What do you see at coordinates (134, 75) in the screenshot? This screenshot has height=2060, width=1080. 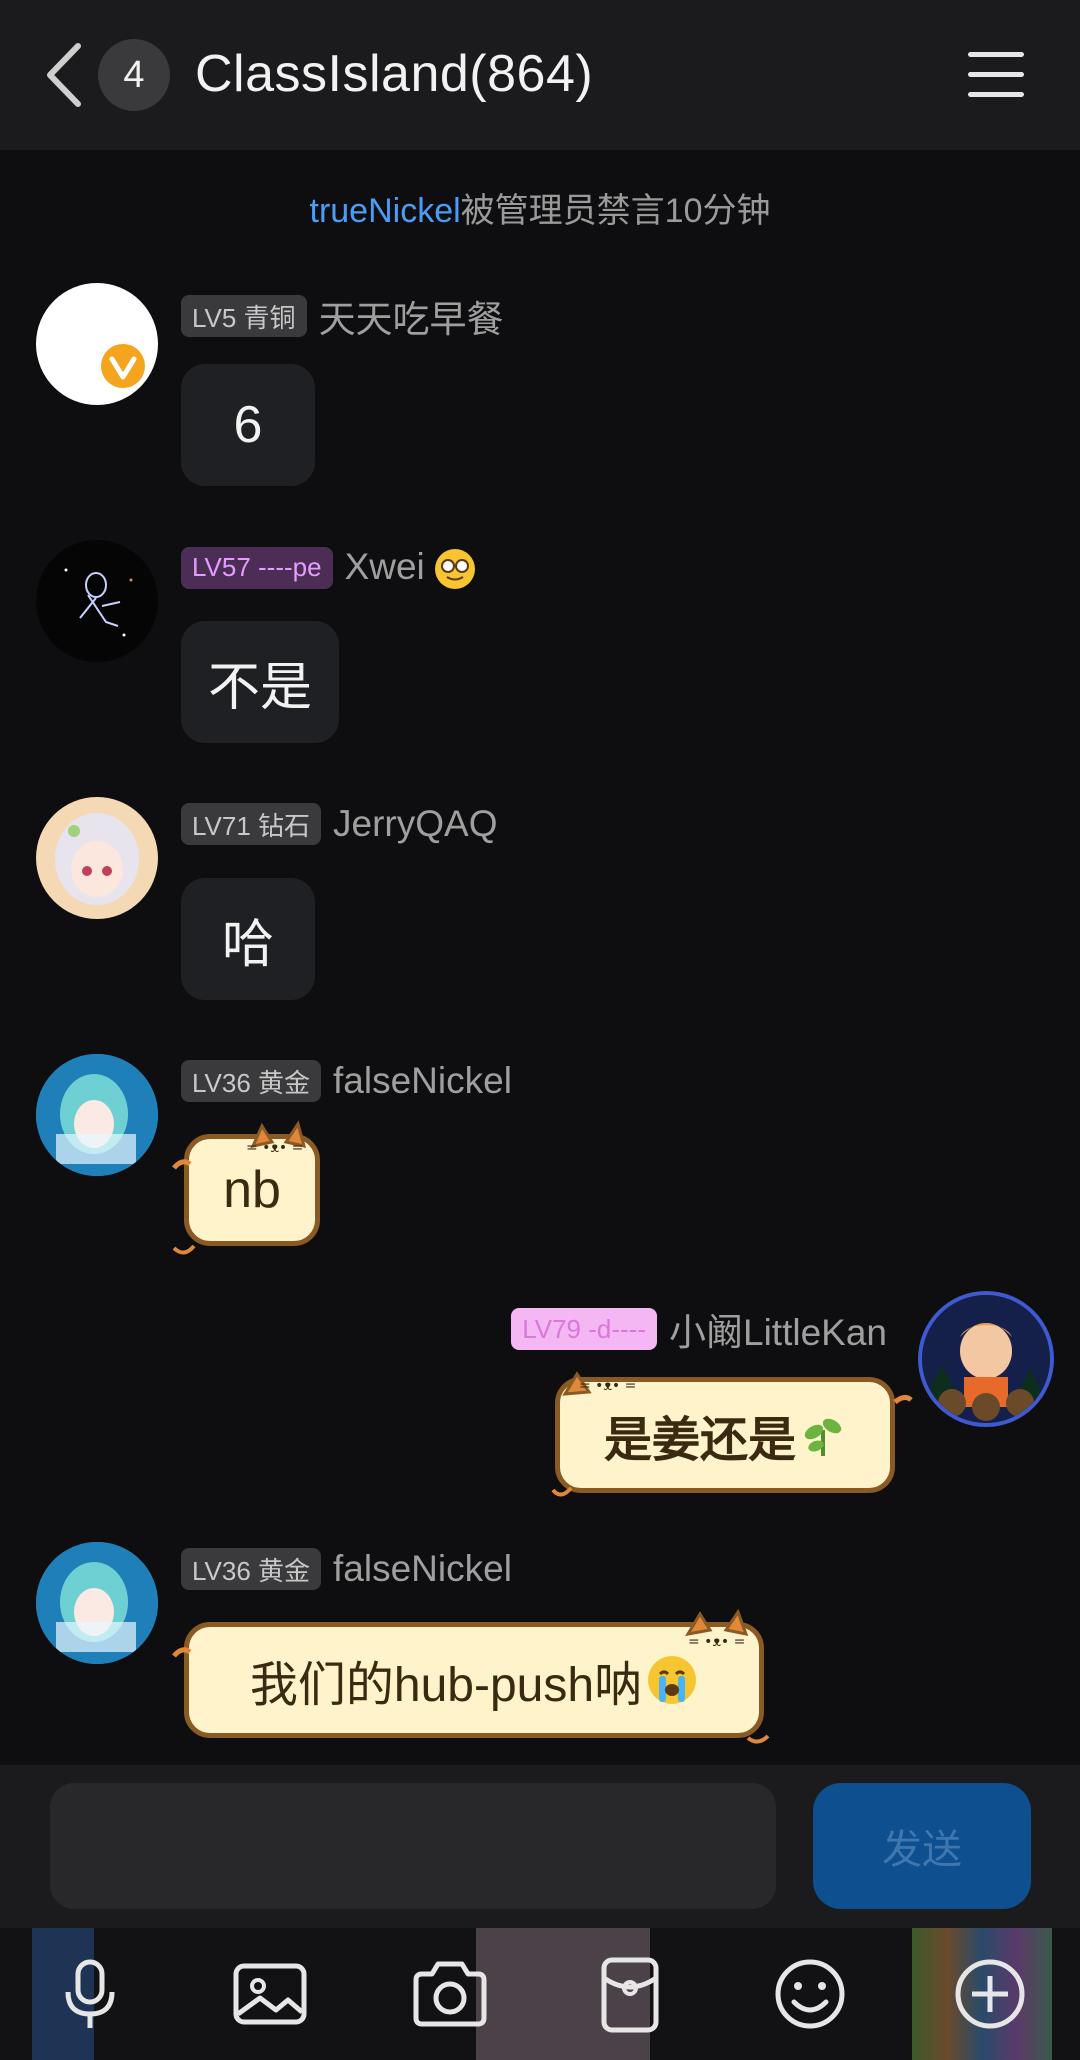 I see `unread-count-badge: 4` at bounding box center [134, 75].